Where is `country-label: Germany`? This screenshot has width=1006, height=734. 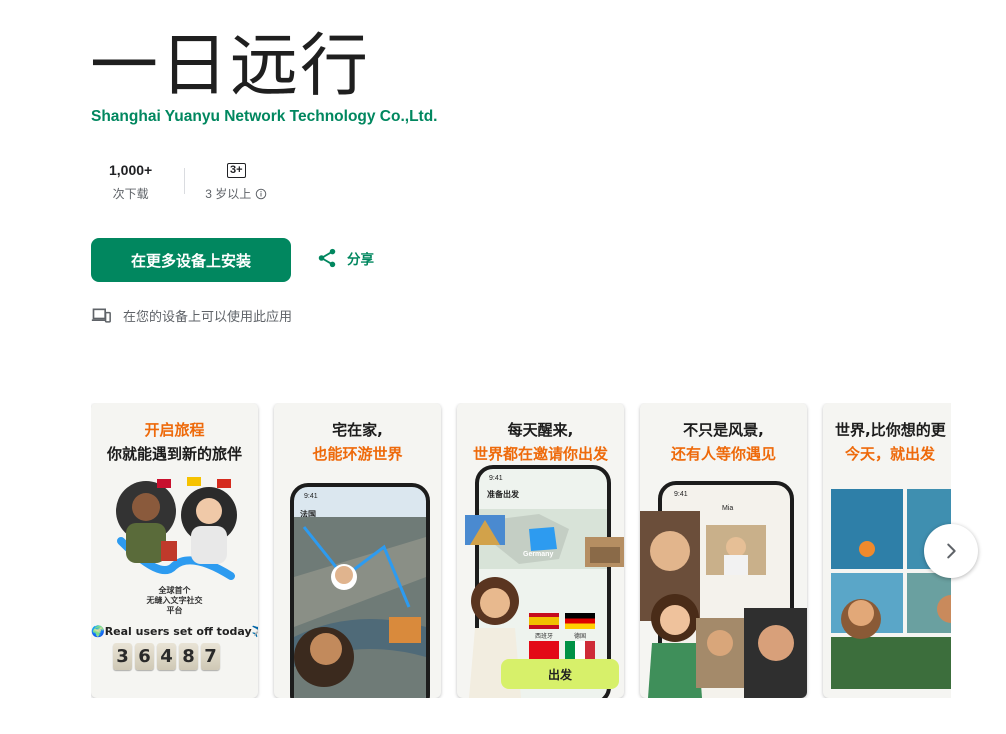
country-label: Germany is located at coordinates (538, 554).